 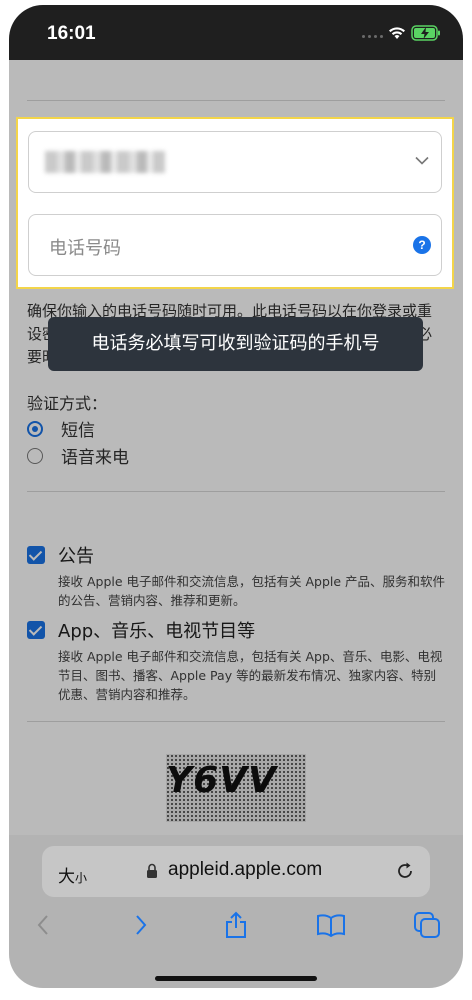 I want to click on phone-number-input: 电话号码 ?, so click(x=235, y=245).